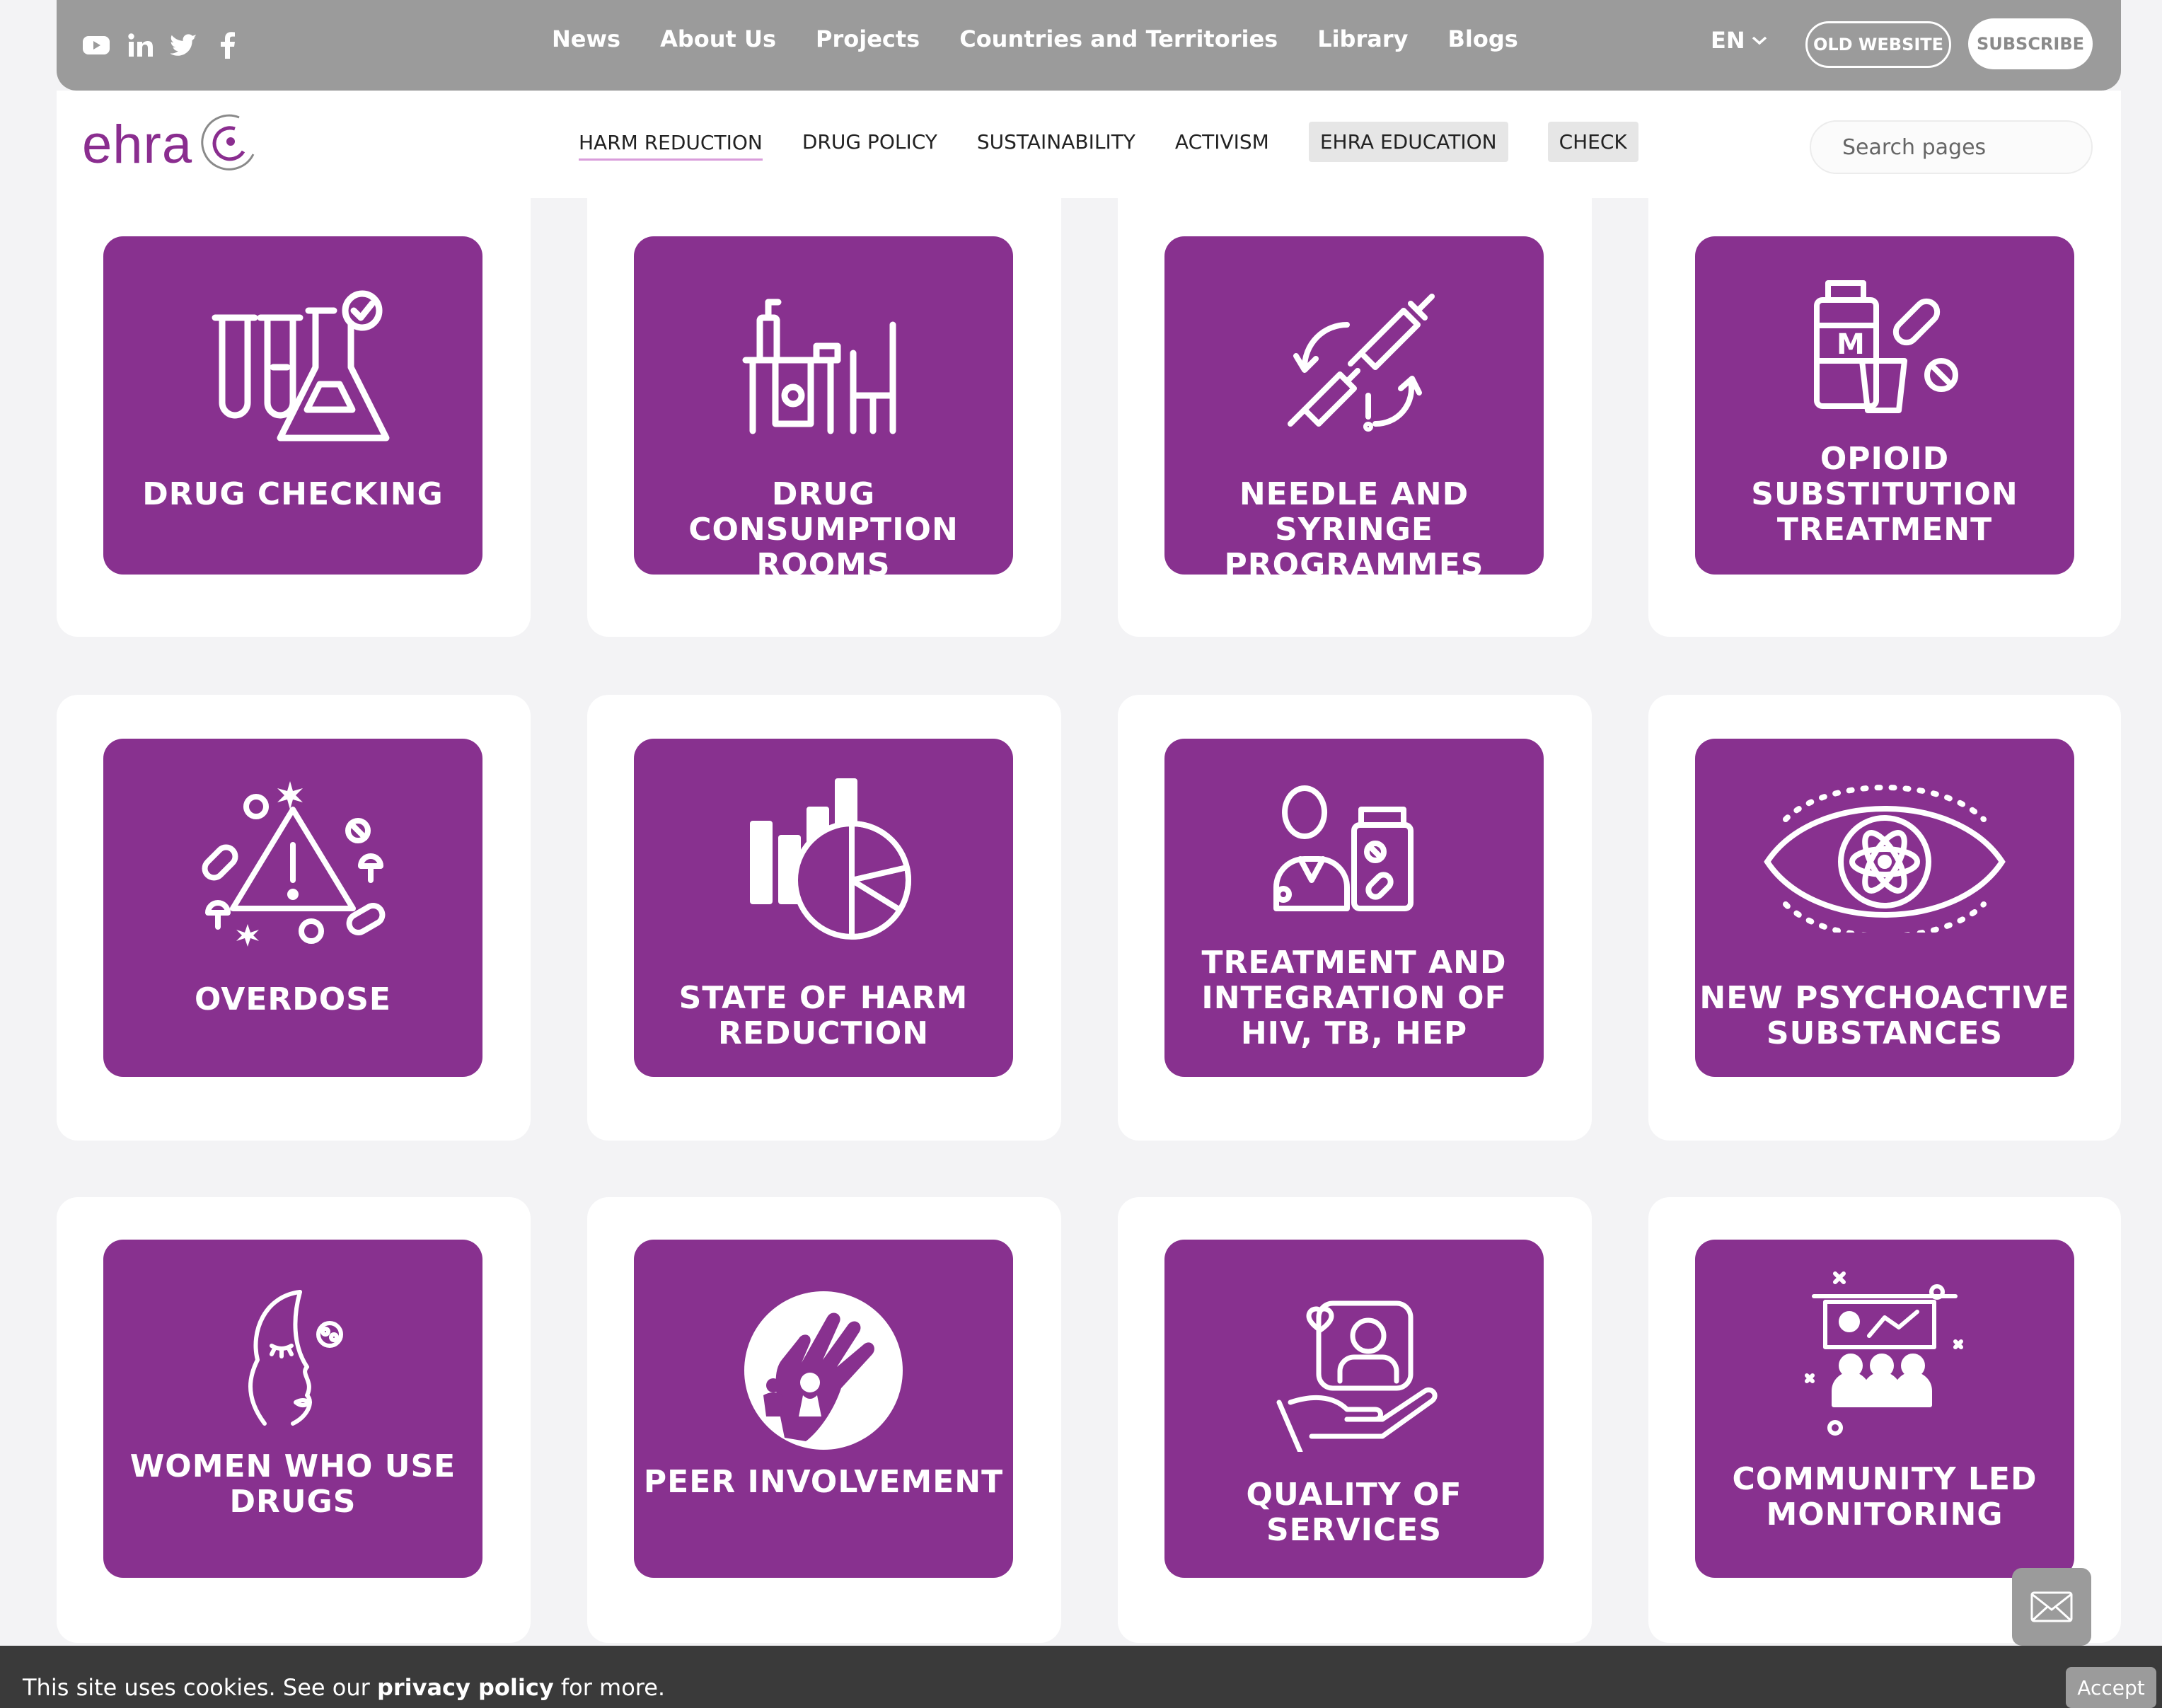  Describe the element at coordinates (1483, 38) in the screenshot. I see `nav-blogs: Blogs` at that location.